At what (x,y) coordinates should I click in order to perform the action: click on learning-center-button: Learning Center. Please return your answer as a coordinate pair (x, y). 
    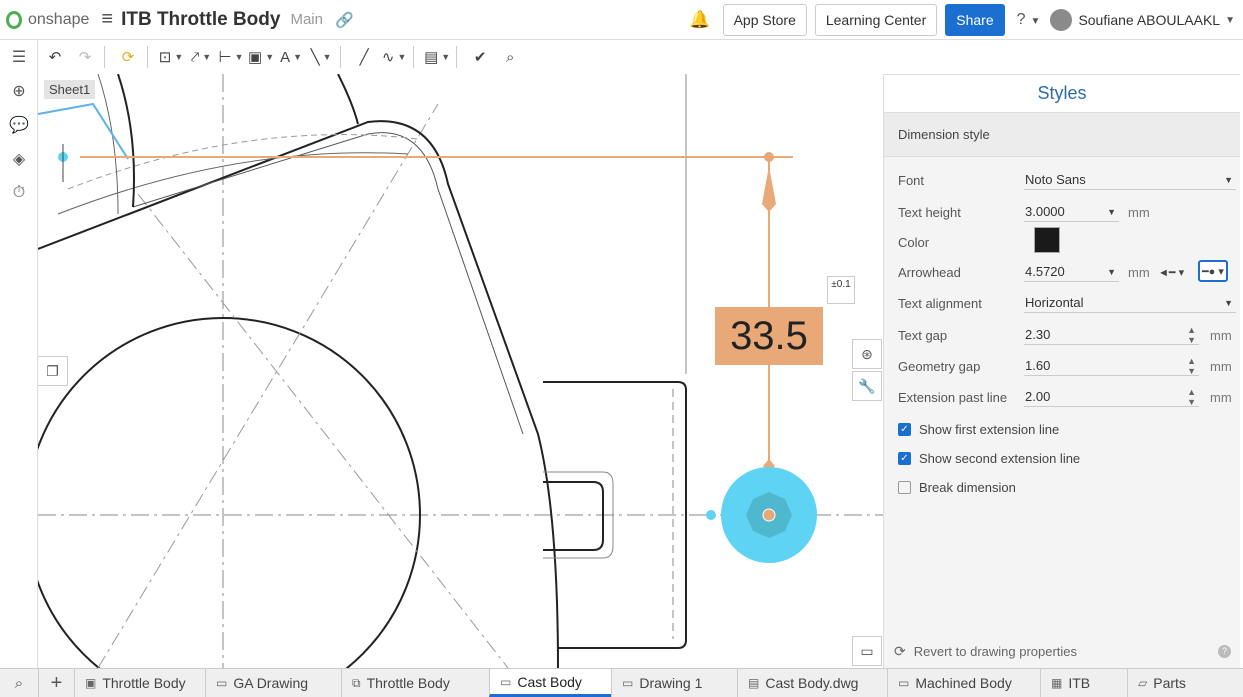
    Looking at the image, I should click on (876, 20).